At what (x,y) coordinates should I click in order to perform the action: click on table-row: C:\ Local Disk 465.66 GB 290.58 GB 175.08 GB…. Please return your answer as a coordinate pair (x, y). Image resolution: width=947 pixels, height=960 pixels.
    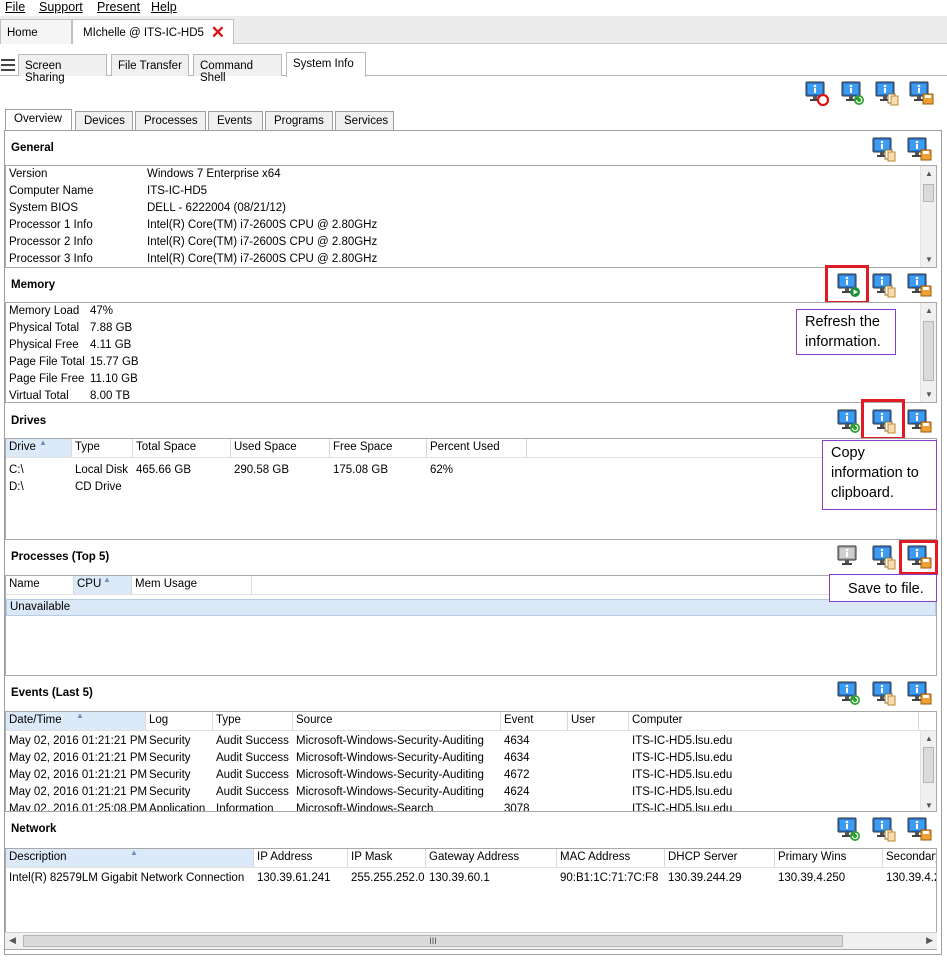
    Looking at the image, I should click on (471, 472).